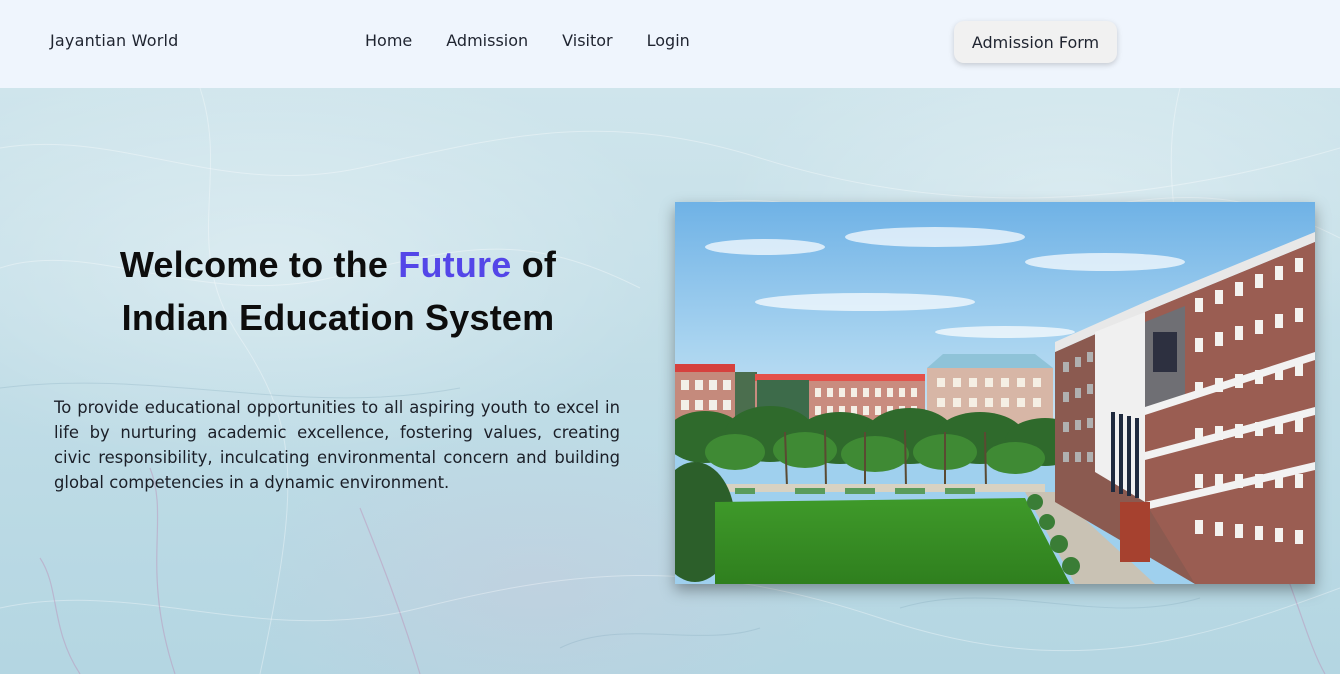 The height and width of the screenshot is (674, 1340). Describe the element at coordinates (338, 317) in the screenshot. I see `hero-title-line2: Indian Education System` at that location.